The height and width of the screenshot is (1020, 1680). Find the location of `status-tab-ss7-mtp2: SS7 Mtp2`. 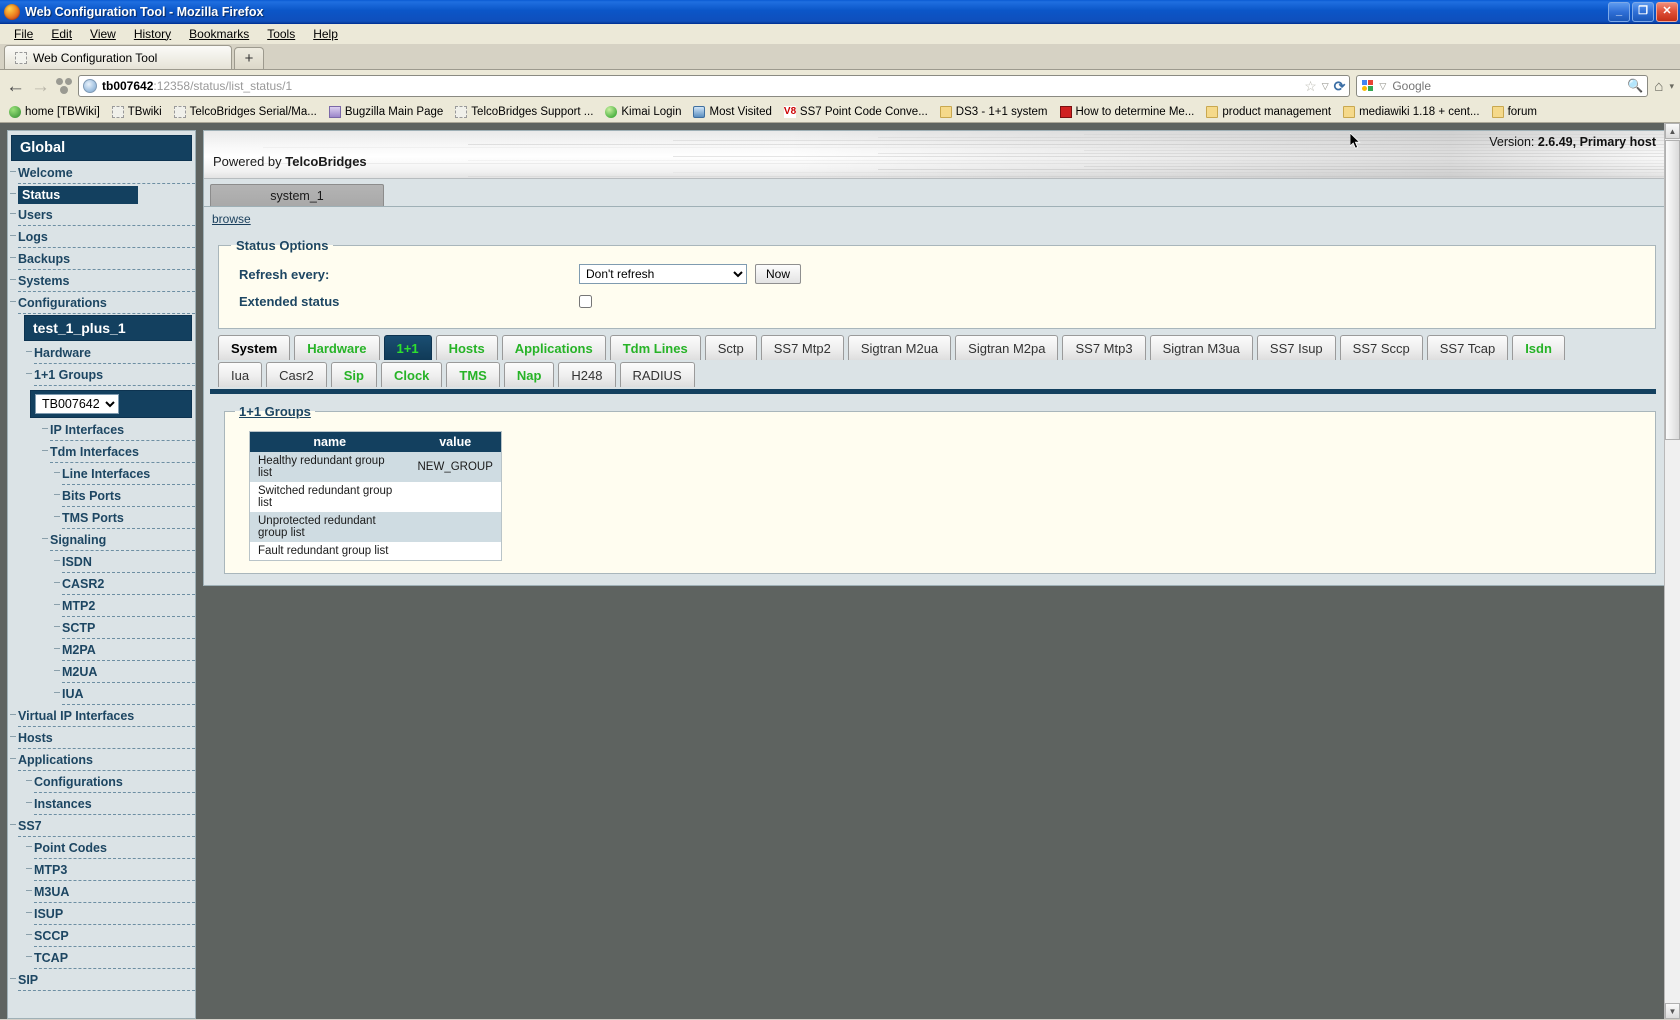

status-tab-ss7-mtp2: SS7 Mtp2 is located at coordinates (802, 347).